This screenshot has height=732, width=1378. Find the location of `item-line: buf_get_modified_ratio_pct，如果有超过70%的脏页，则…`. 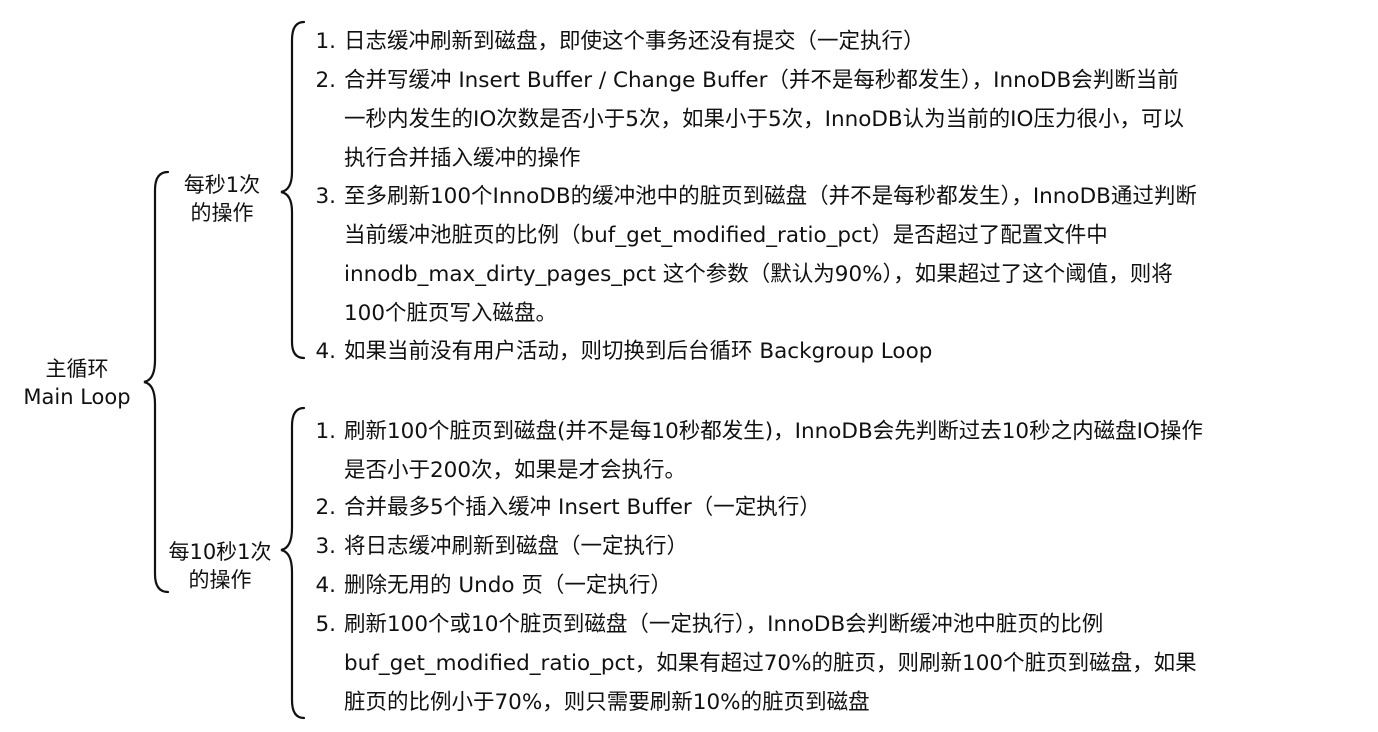

item-line: buf_get_modified_ratio_pct，如果有超过70%的脏页，则… is located at coordinates (770, 663).